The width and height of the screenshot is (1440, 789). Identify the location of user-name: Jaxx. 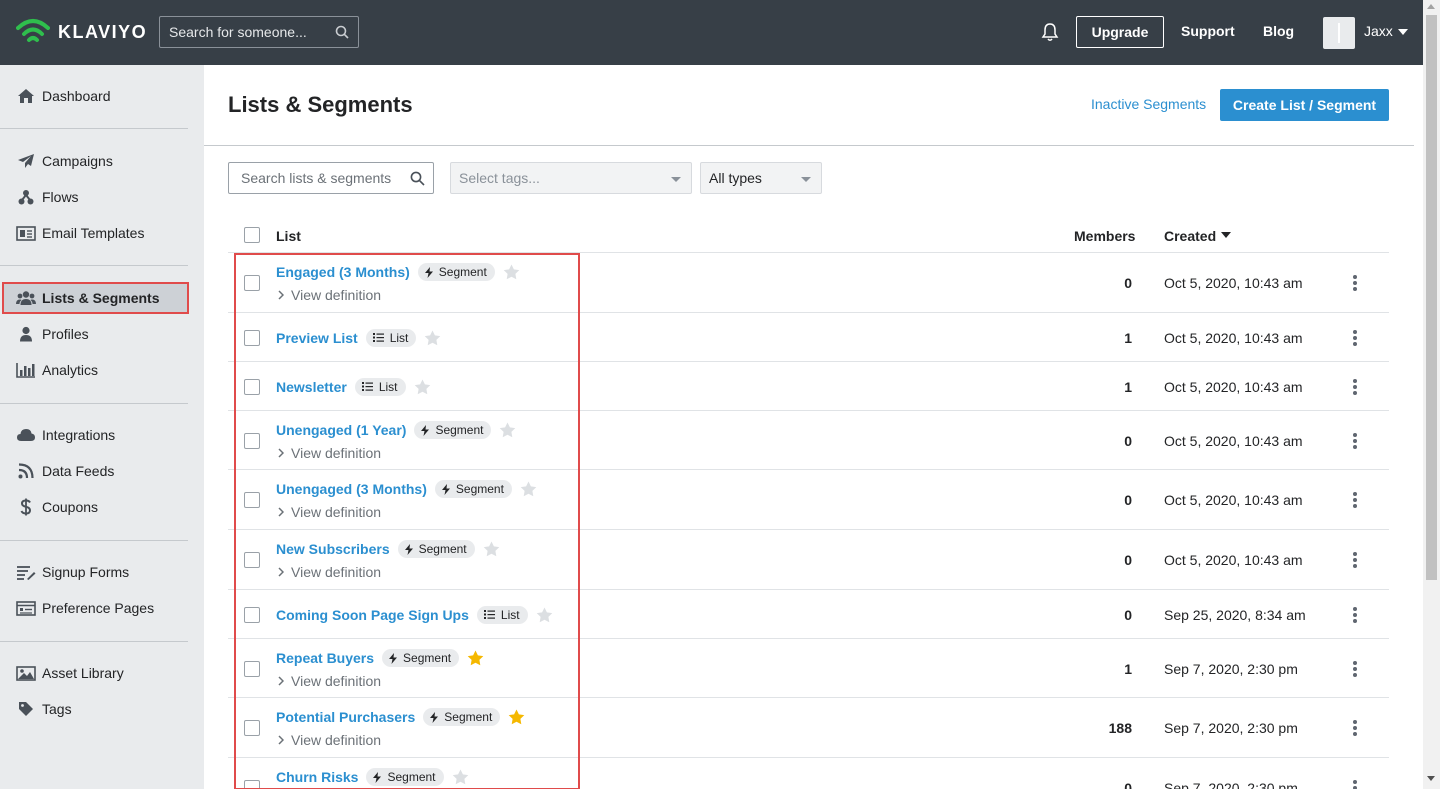
(1378, 31).